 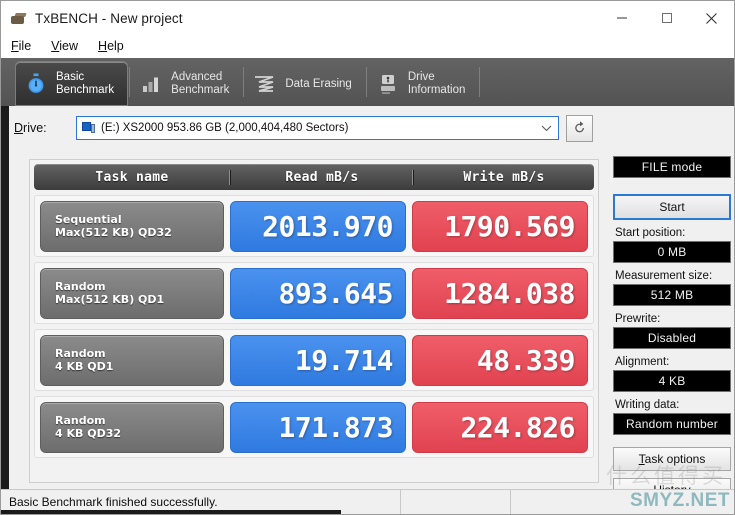 I want to click on measurement-size-value-box: 512 MB, so click(x=672, y=295).